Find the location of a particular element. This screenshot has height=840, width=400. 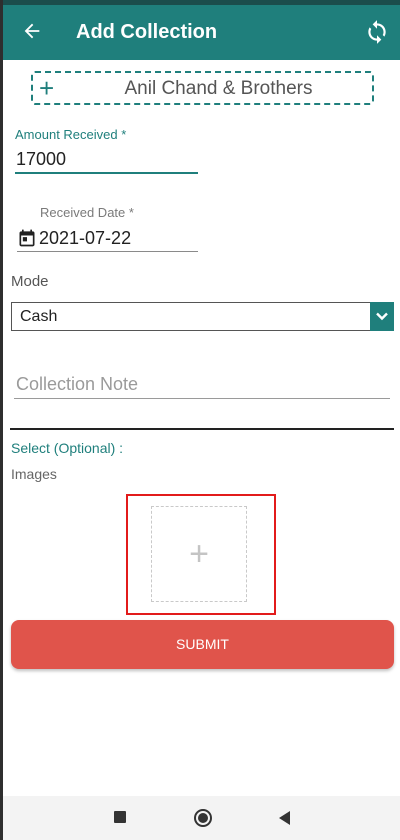

images-label: Images is located at coordinates (34, 474).